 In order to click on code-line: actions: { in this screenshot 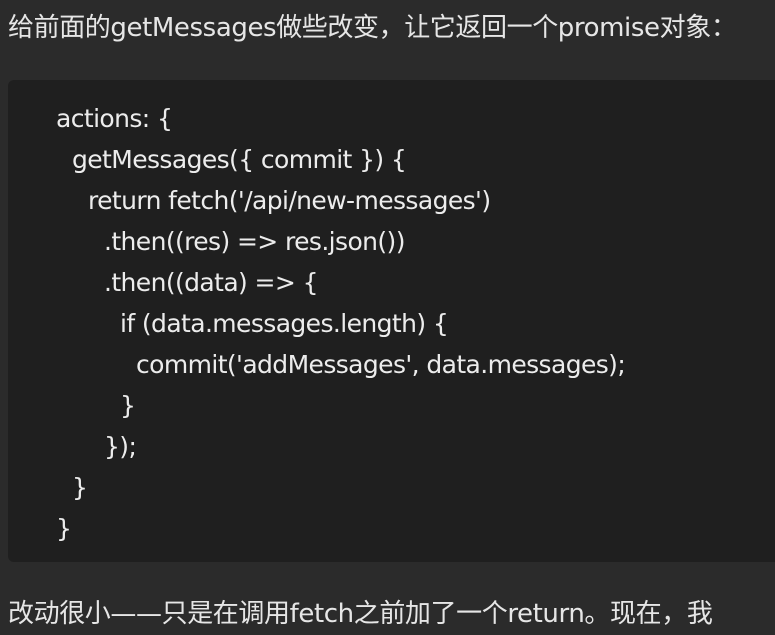, I will do `click(114, 118)`.